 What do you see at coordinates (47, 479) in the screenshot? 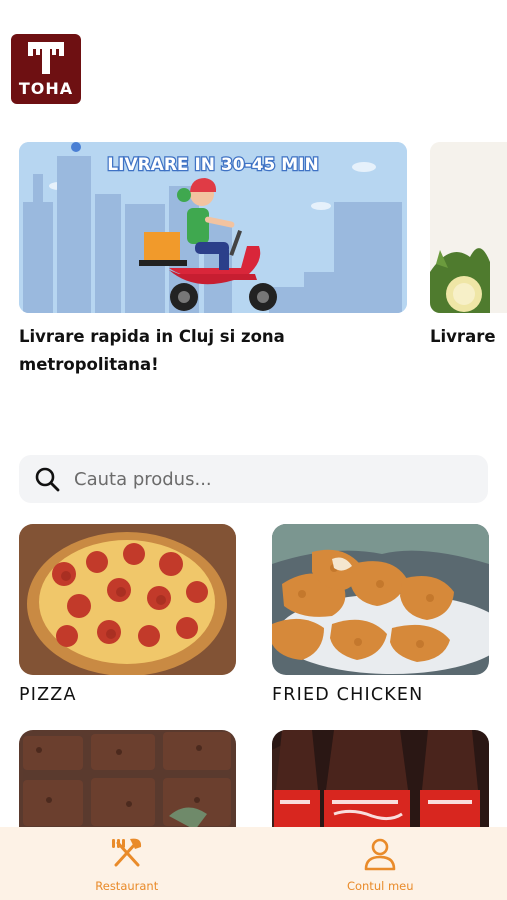
I see `search-icon` at bounding box center [47, 479].